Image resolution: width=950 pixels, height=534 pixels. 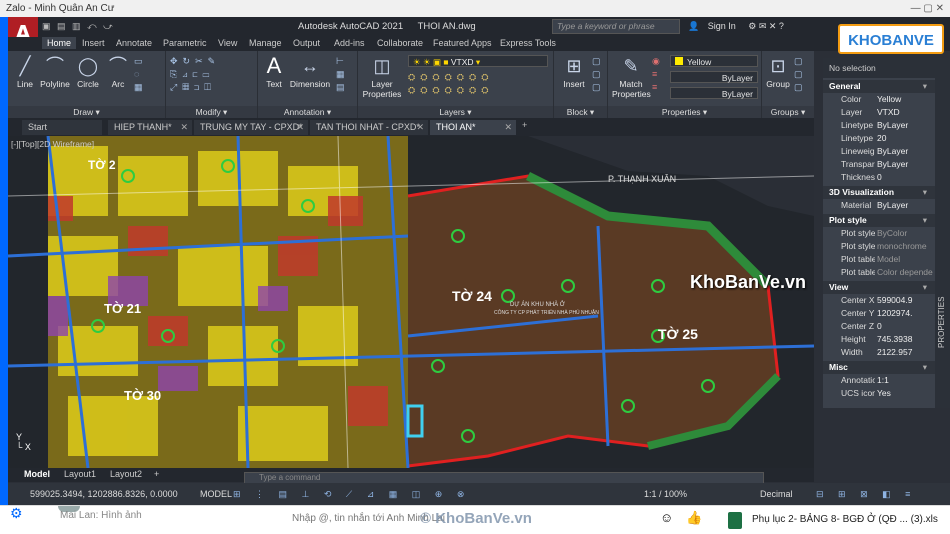 I want to click on props-section-header: General ▾, so click(x=879, y=86).